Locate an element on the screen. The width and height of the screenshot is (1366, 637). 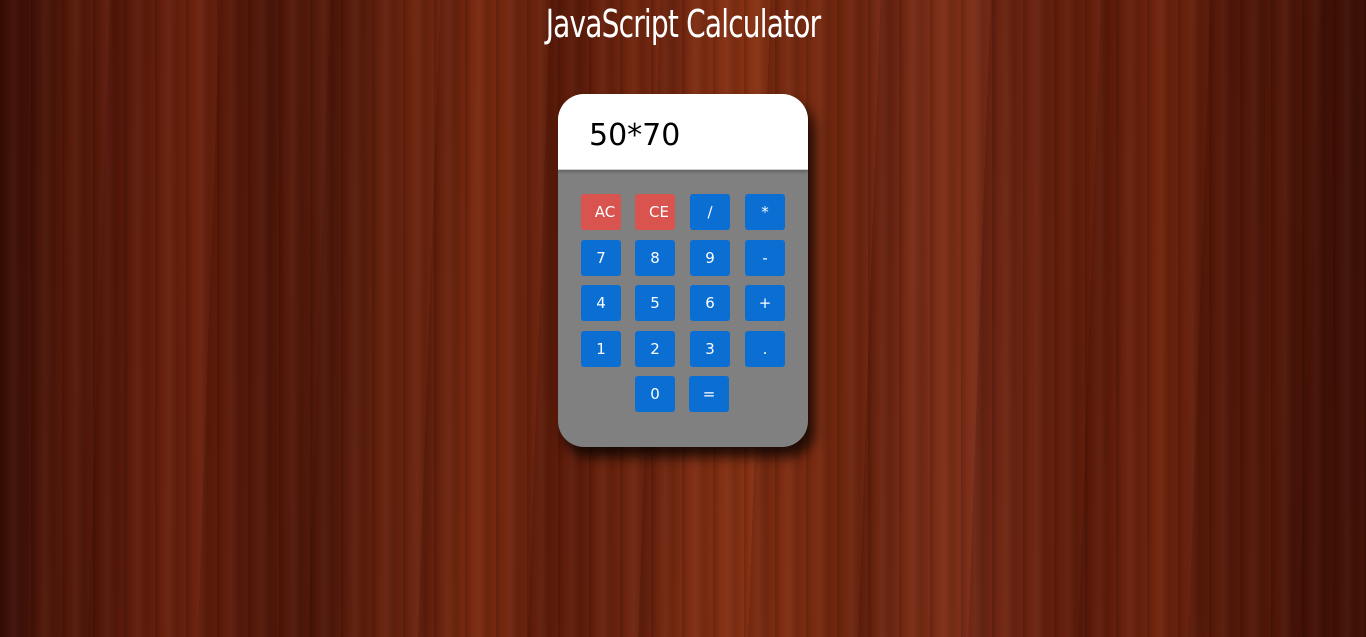
display-value: 50*70 is located at coordinates (635, 135).